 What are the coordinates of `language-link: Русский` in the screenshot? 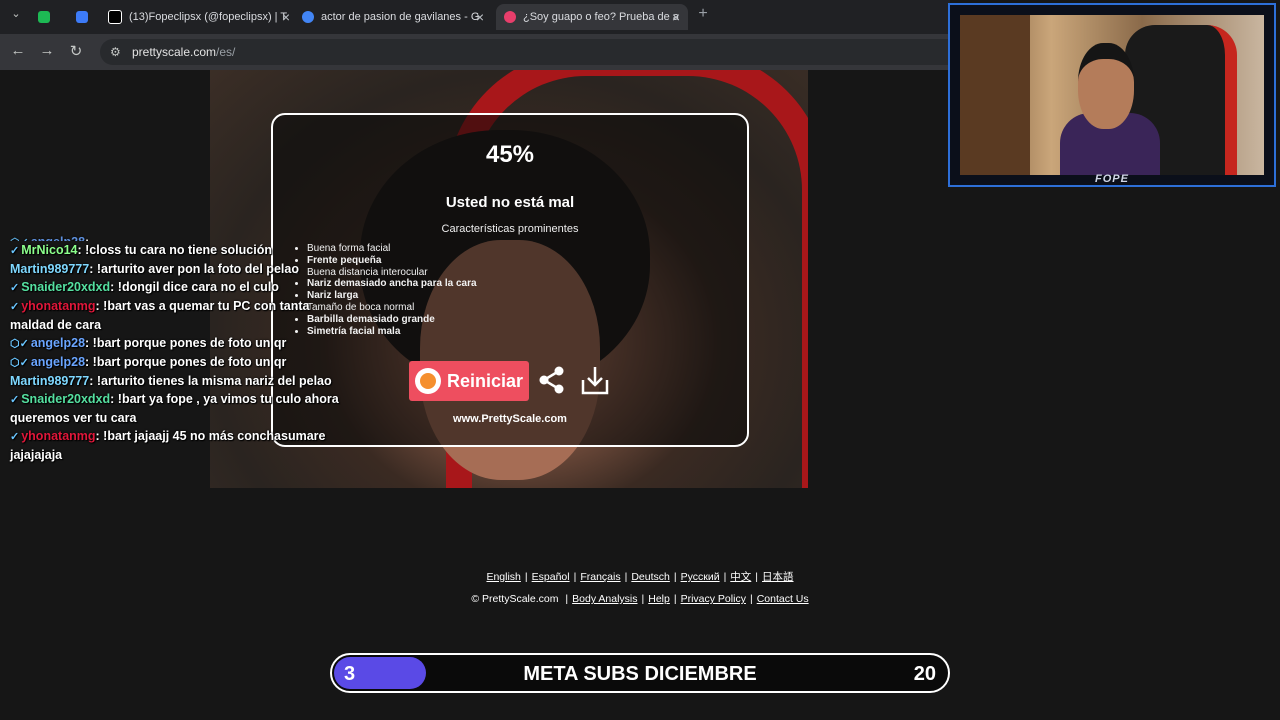 It's located at (700, 577).